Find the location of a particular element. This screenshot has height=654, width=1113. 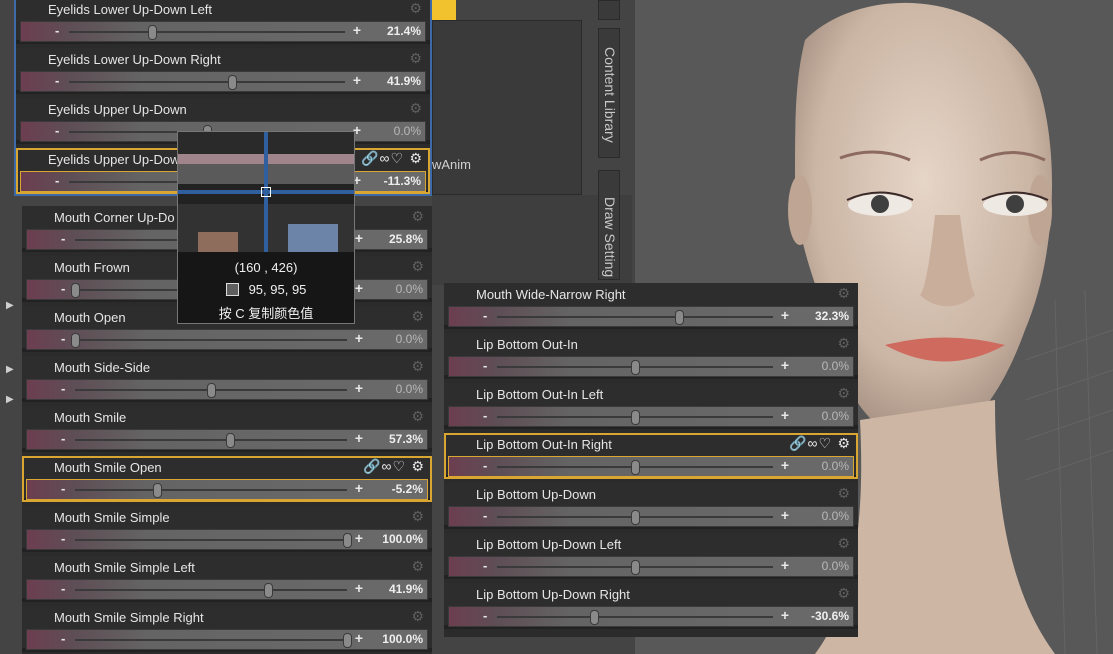

parameter-row: Eyelids Lower Up-Down Left ⚙ - +21.4% is located at coordinates (223, 22).